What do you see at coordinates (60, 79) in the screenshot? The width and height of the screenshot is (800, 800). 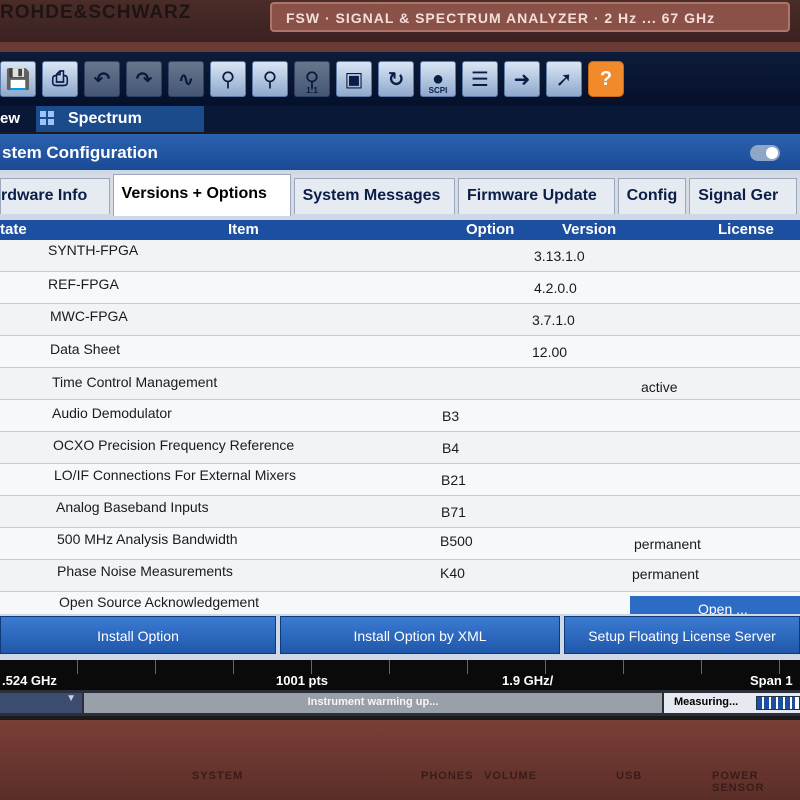 I see `print-icon: ⎙` at bounding box center [60, 79].